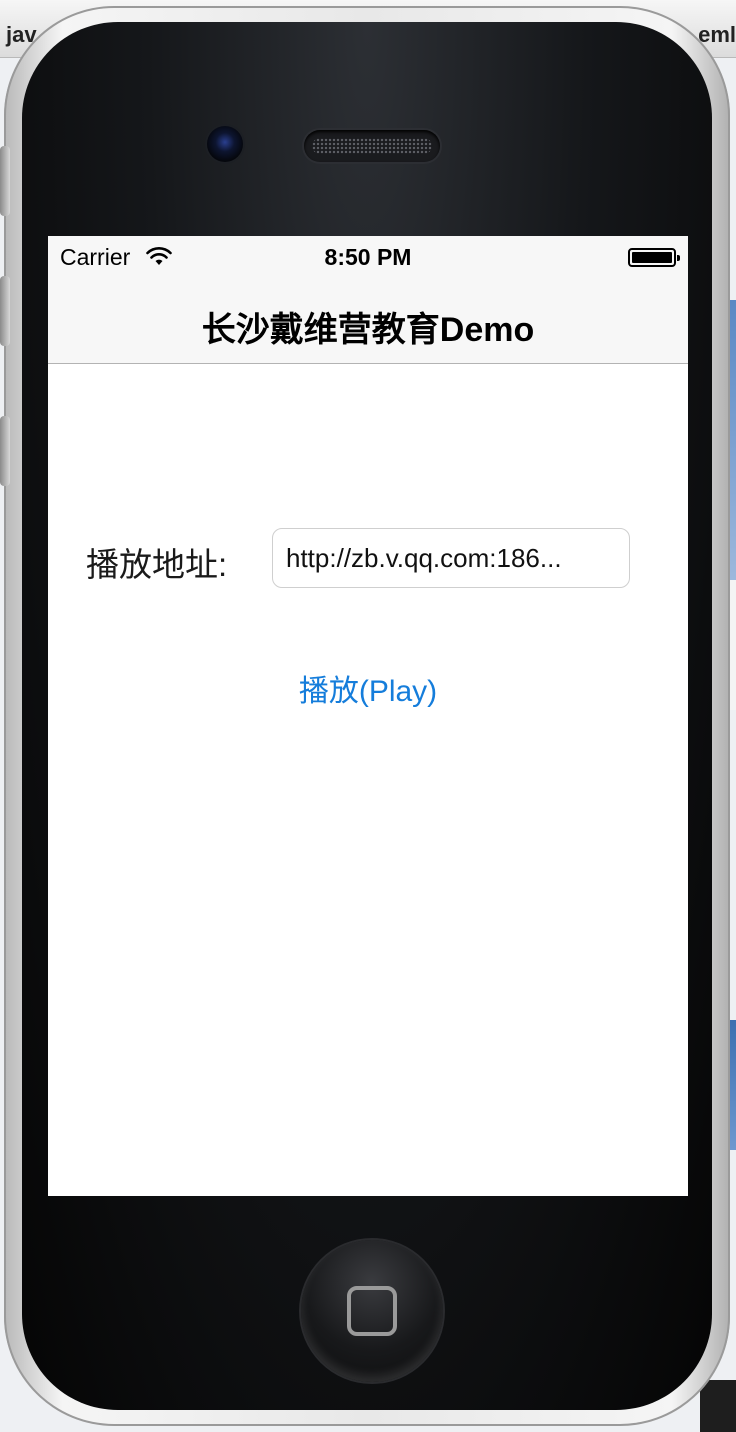  I want to click on battery-level-fill, so click(652, 257).